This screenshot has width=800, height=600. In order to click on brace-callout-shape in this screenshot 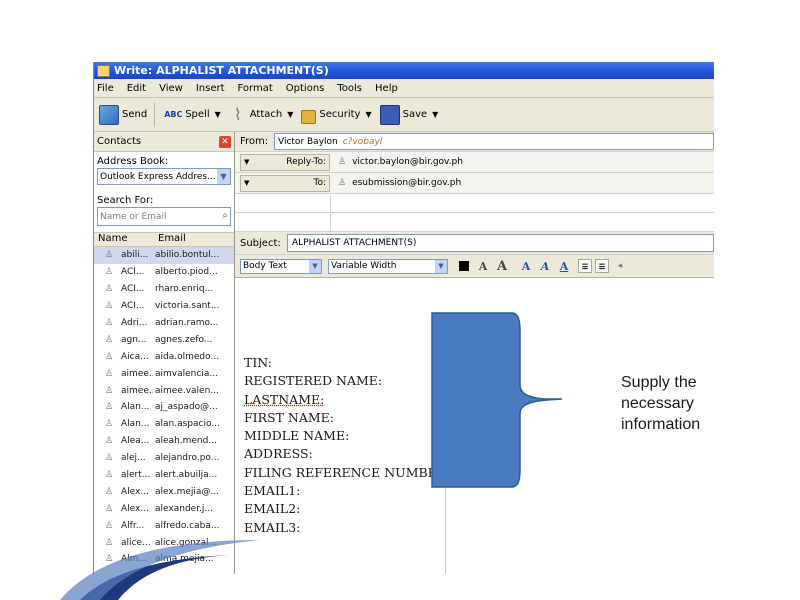, I will do `click(497, 400)`.